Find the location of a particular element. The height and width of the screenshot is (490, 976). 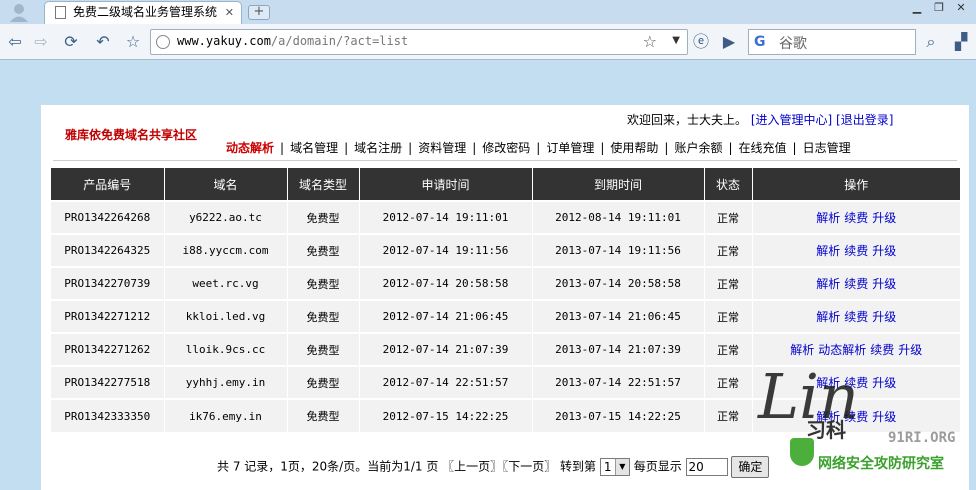

header-apply-time: 申请时间 is located at coordinates (446, 184).